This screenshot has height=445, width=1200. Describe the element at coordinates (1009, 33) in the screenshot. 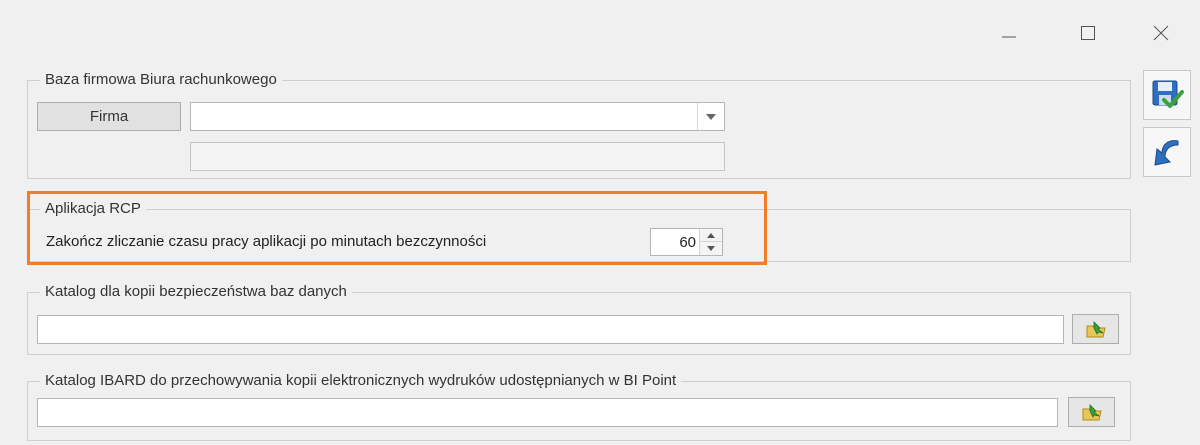

I see `minimize-button` at that location.